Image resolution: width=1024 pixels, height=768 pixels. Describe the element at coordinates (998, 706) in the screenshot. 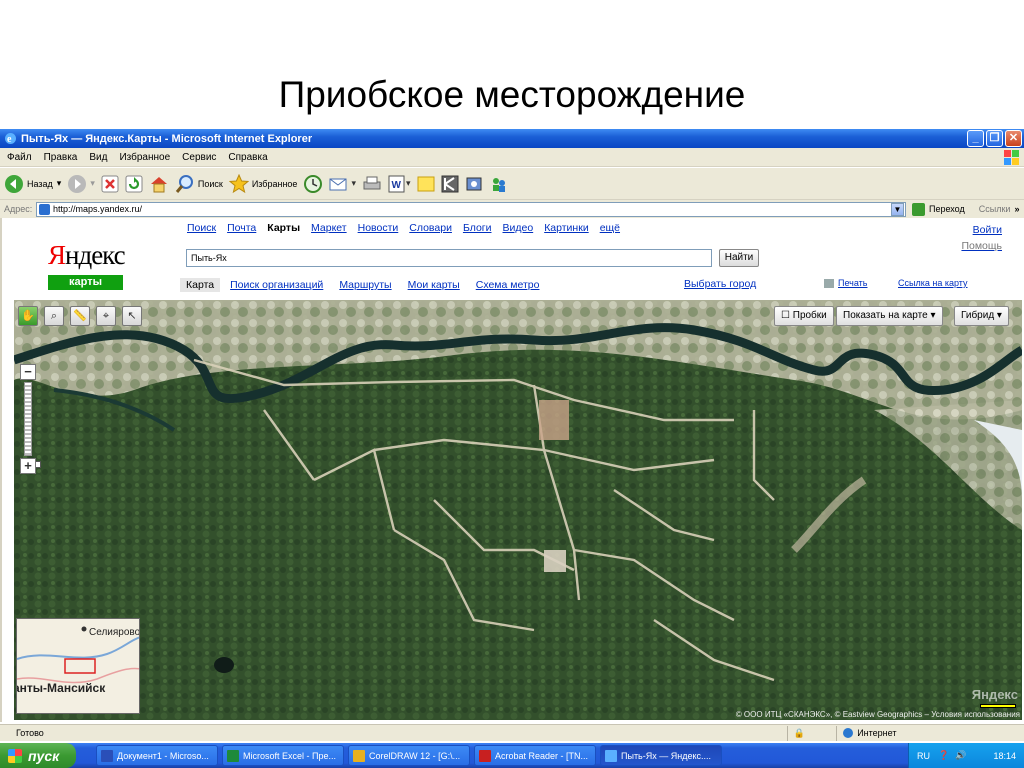

I see `map-scale-bar` at that location.